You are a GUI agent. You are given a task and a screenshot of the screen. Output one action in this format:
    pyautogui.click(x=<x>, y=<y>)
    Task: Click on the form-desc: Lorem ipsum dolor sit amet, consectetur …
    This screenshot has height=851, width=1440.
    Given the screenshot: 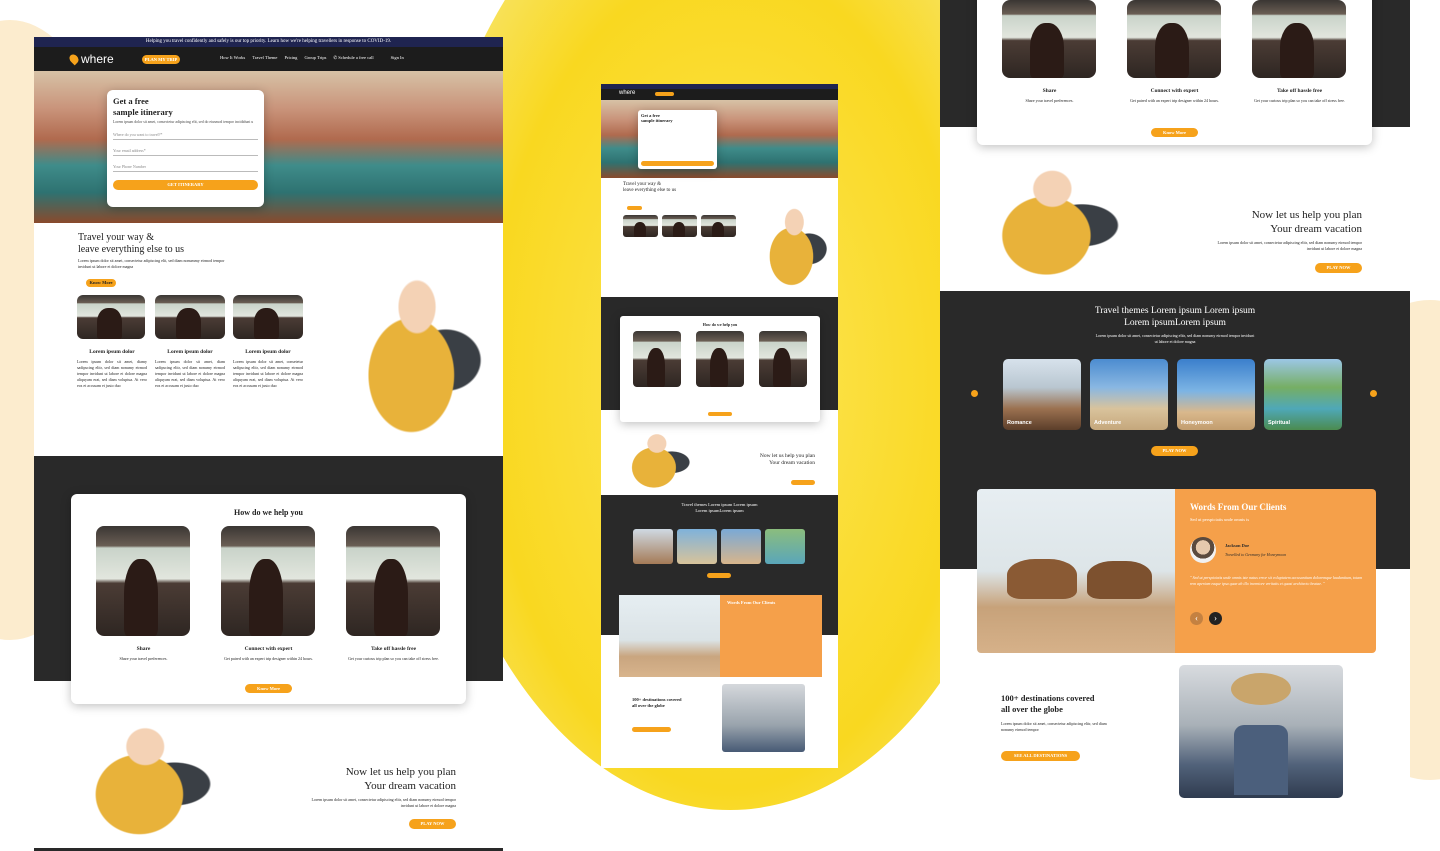 What is the action you would take?
    pyautogui.click(x=183, y=122)
    